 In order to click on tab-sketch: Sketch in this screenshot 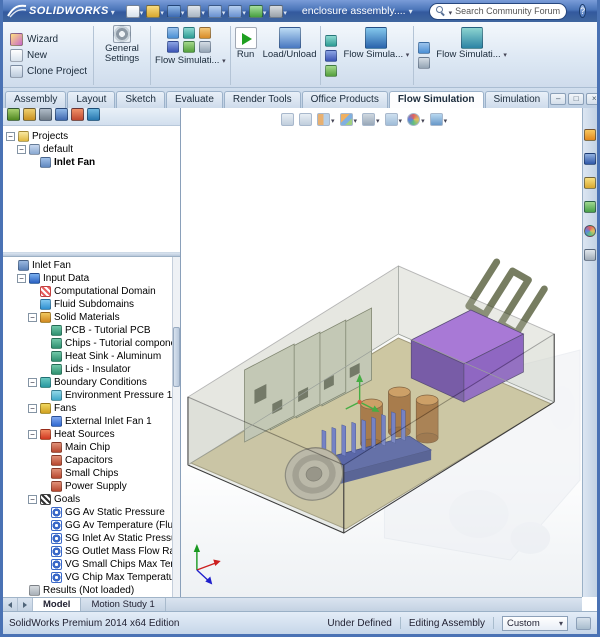, I will do `click(140, 99)`.